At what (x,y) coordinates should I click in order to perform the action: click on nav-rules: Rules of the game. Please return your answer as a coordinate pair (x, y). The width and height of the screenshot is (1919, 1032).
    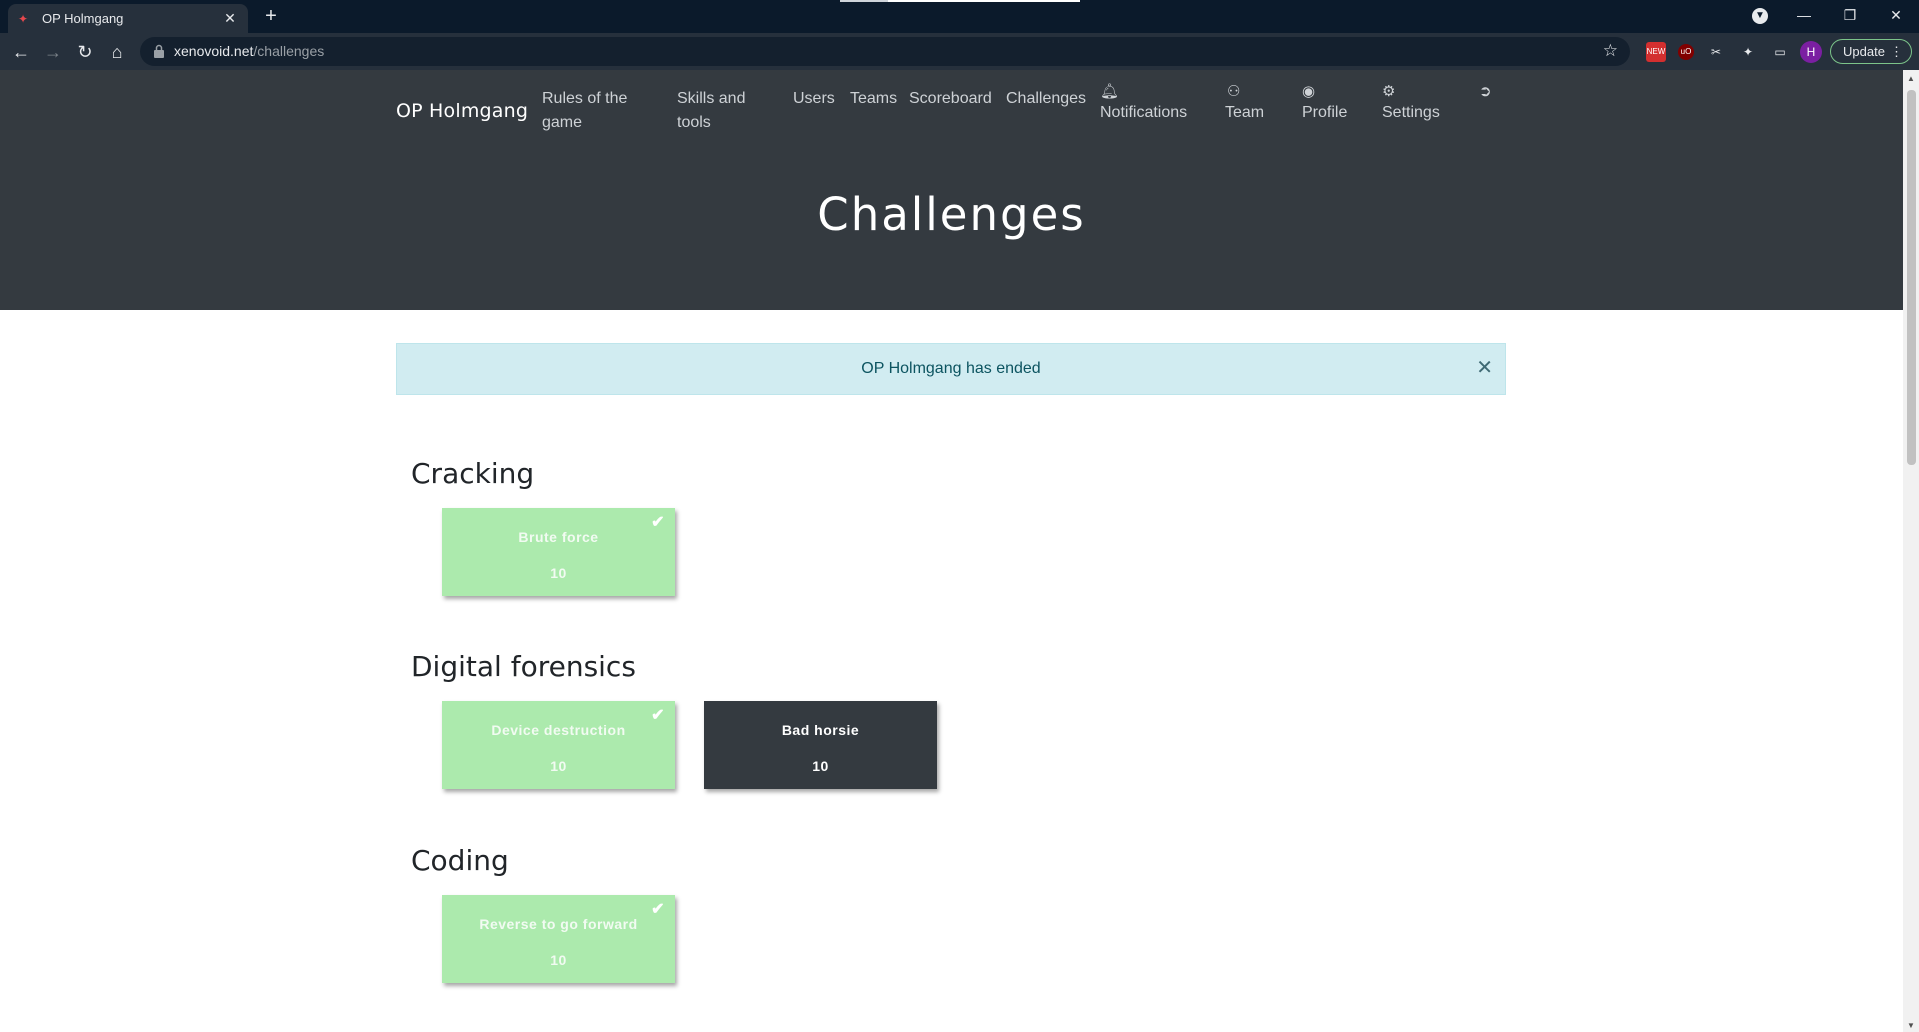
    Looking at the image, I should click on (594, 111).